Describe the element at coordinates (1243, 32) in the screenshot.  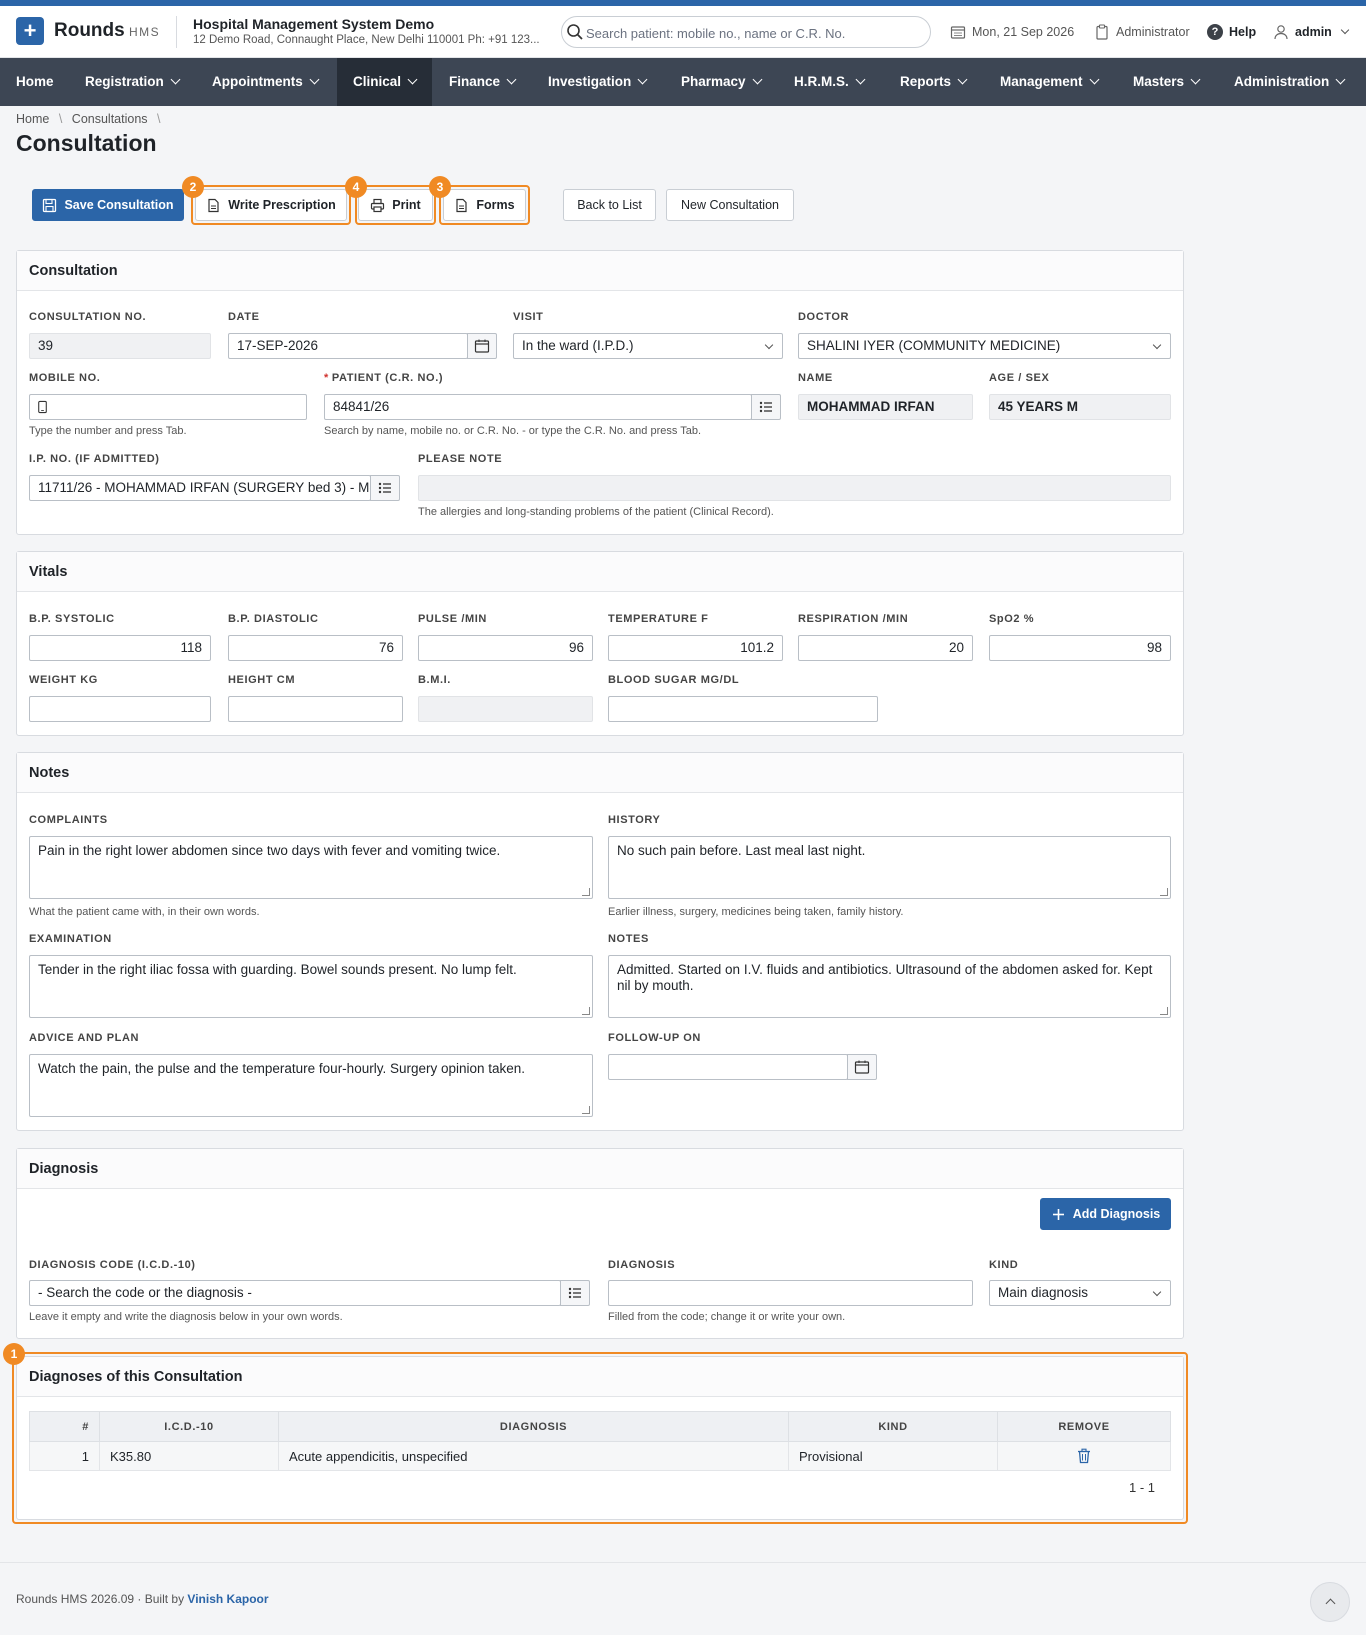
I see `help-text: Help` at that location.